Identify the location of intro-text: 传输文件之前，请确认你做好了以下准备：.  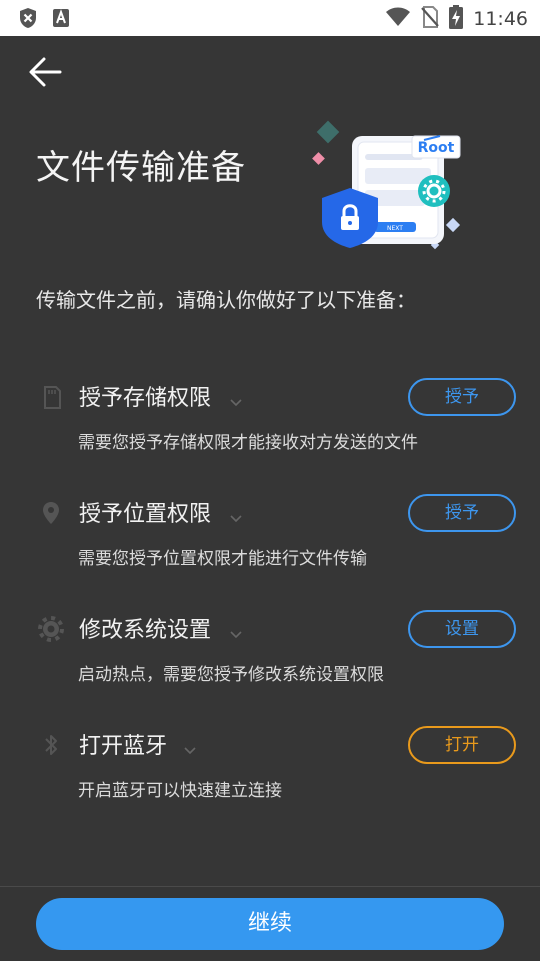
(226, 300).